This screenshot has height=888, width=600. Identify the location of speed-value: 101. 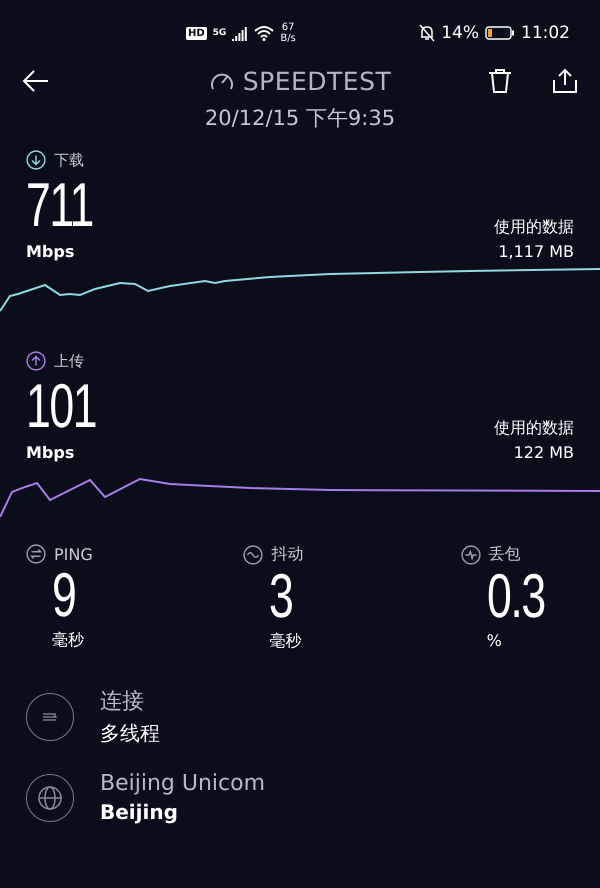
(61, 407).